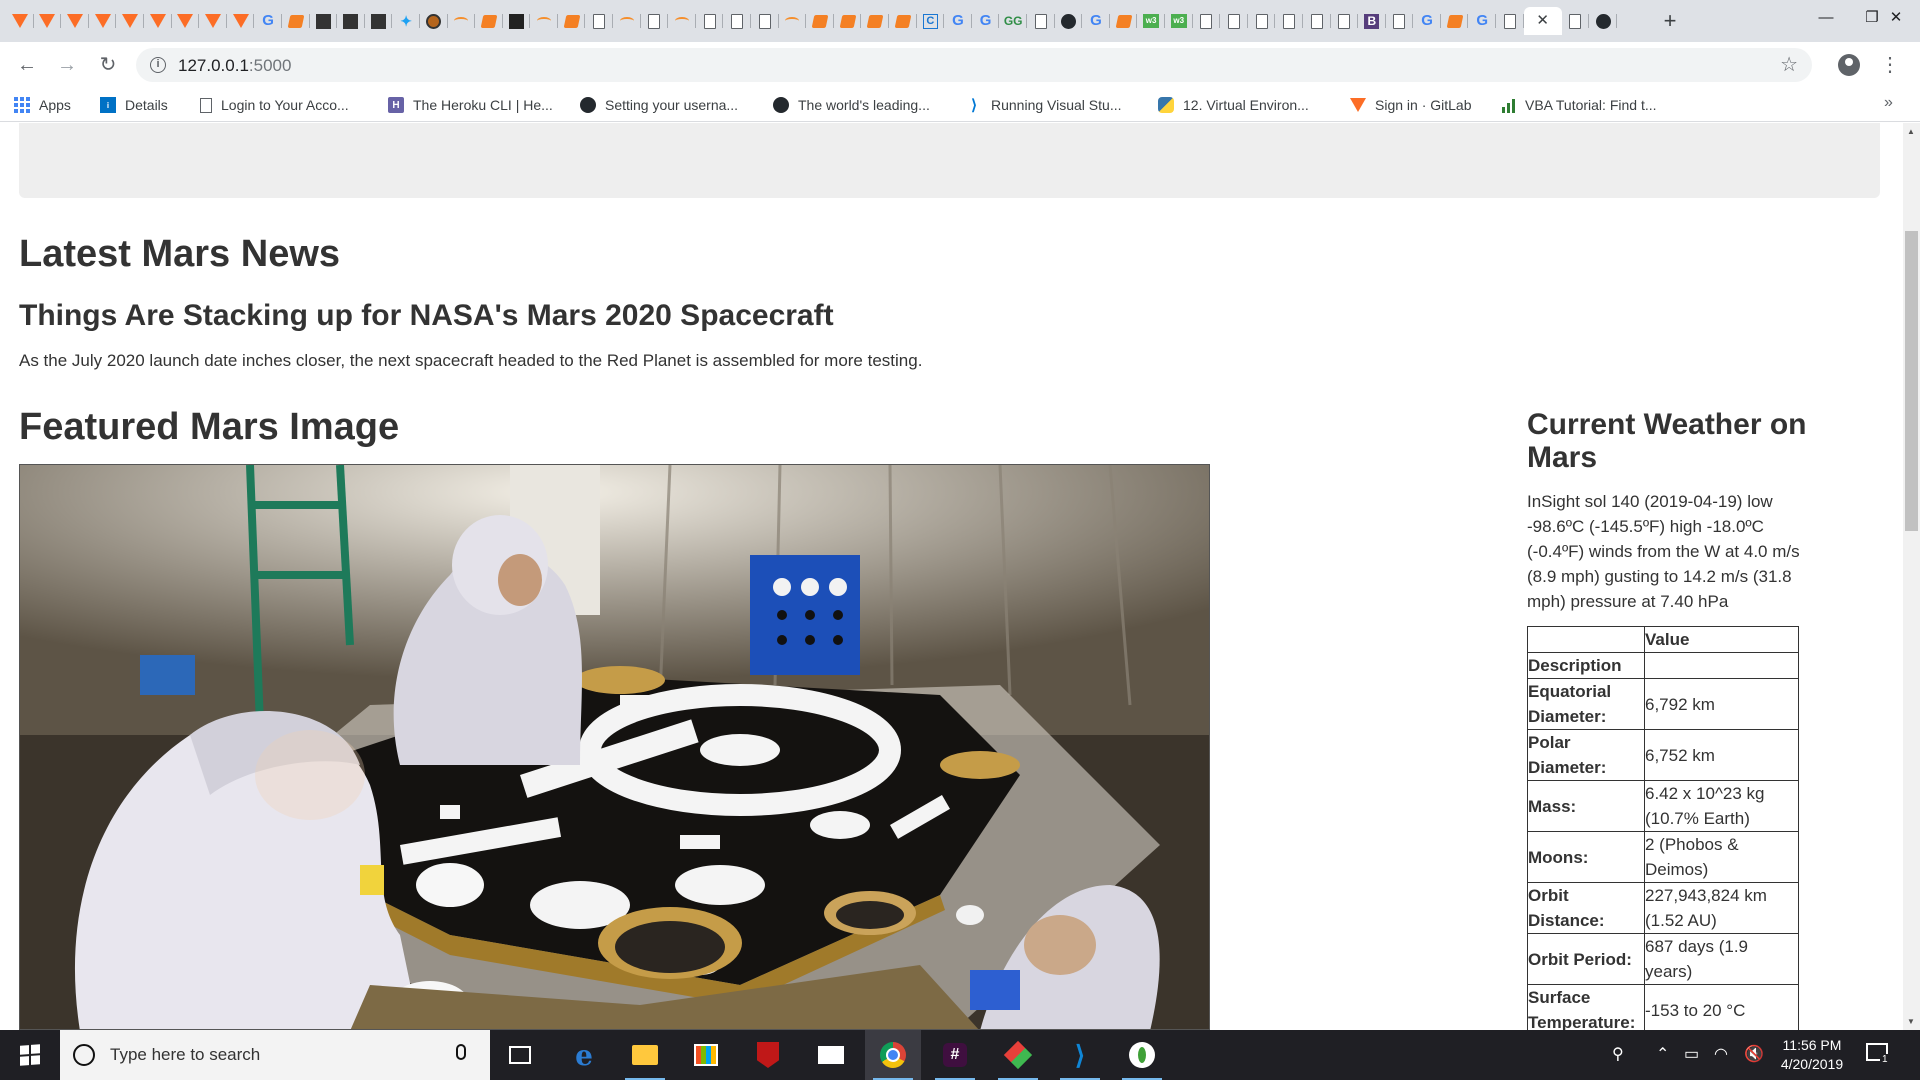 Image resolution: width=1920 pixels, height=1080 pixels. What do you see at coordinates (1888, 103) in the screenshot?
I see `bookmarks-overflow-button: »` at bounding box center [1888, 103].